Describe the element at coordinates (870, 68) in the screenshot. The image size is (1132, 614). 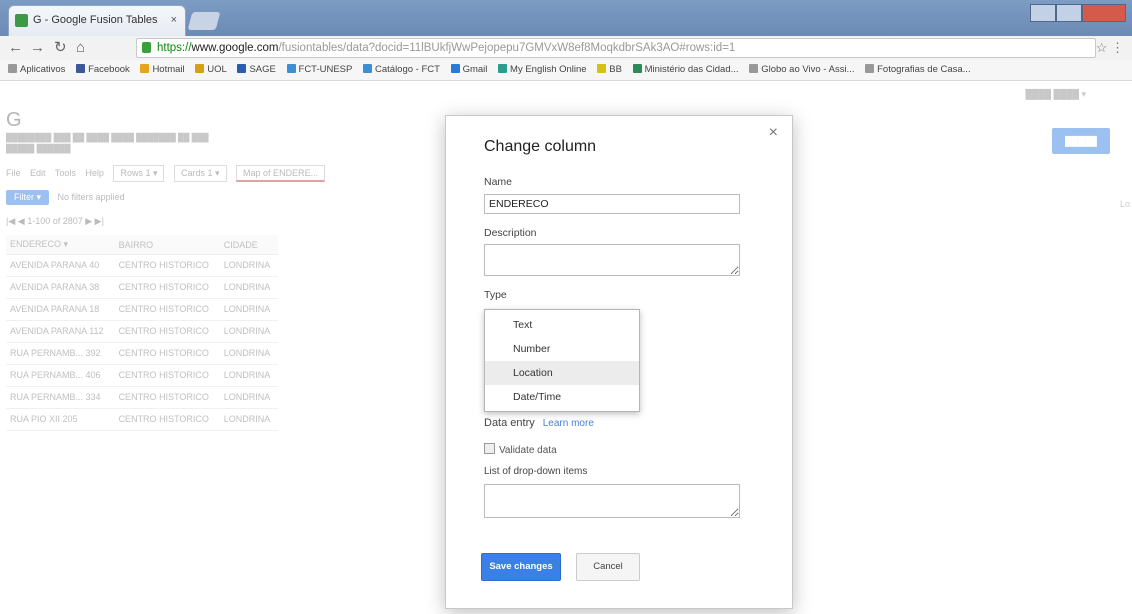
I see `page-icon` at that location.